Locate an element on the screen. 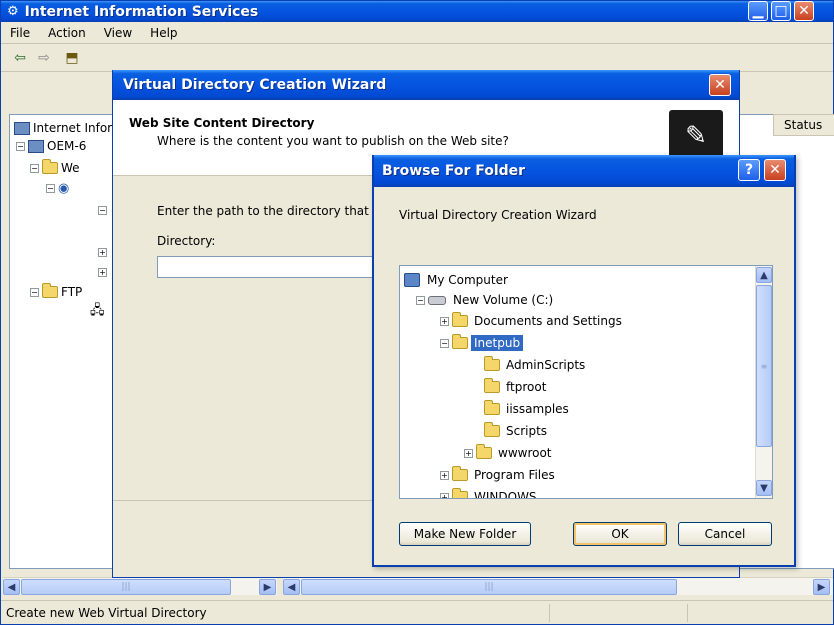 This screenshot has height=625, width=834. folder-open-icon is located at coordinates (460, 341).